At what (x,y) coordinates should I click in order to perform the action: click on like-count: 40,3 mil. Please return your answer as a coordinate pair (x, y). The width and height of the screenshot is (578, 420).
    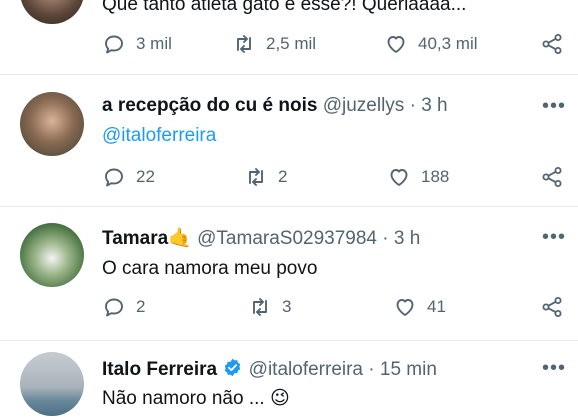
    Looking at the image, I should click on (448, 43).